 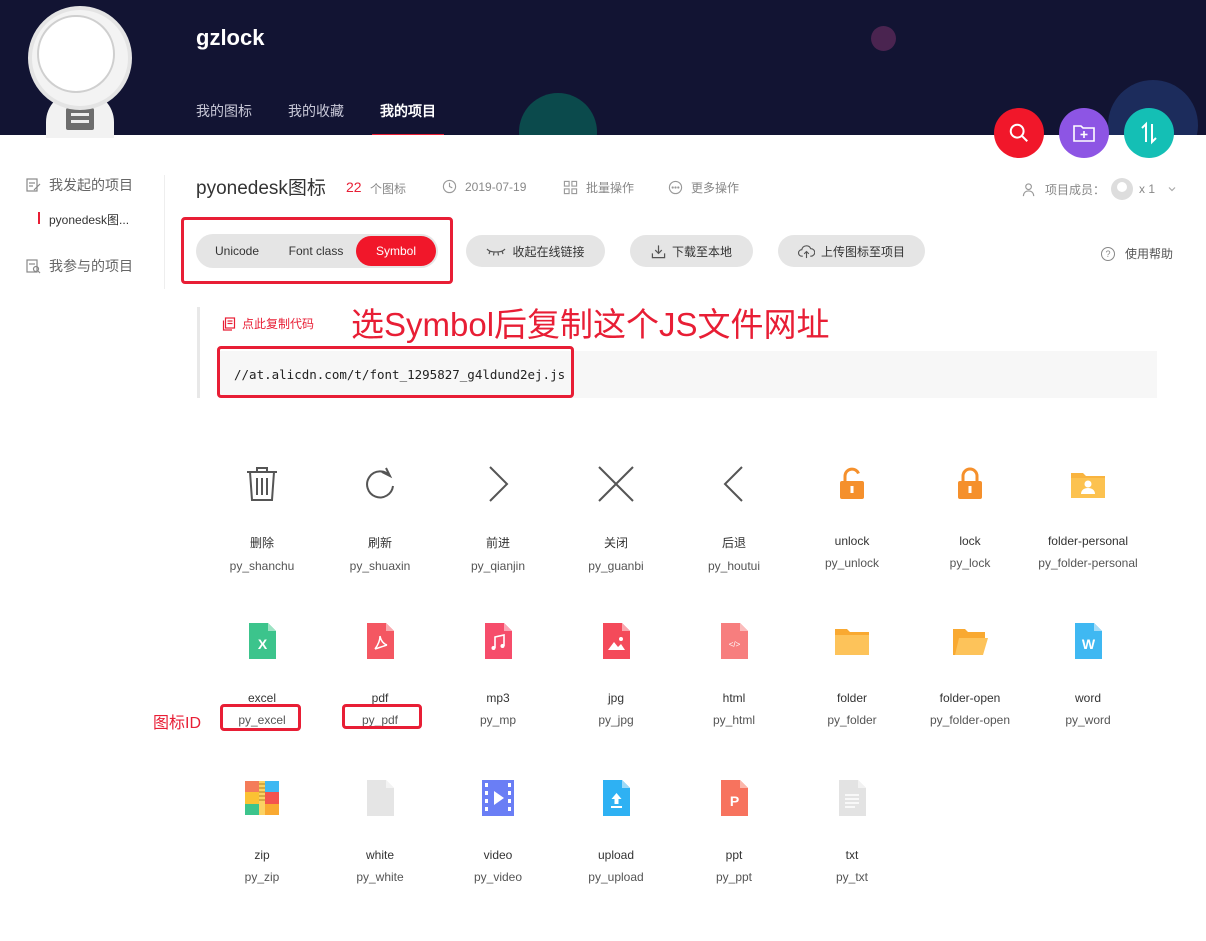 What do you see at coordinates (262, 538) in the screenshot?
I see `icon-tile: 删除 py_shanchu` at bounding box center [262, 538].